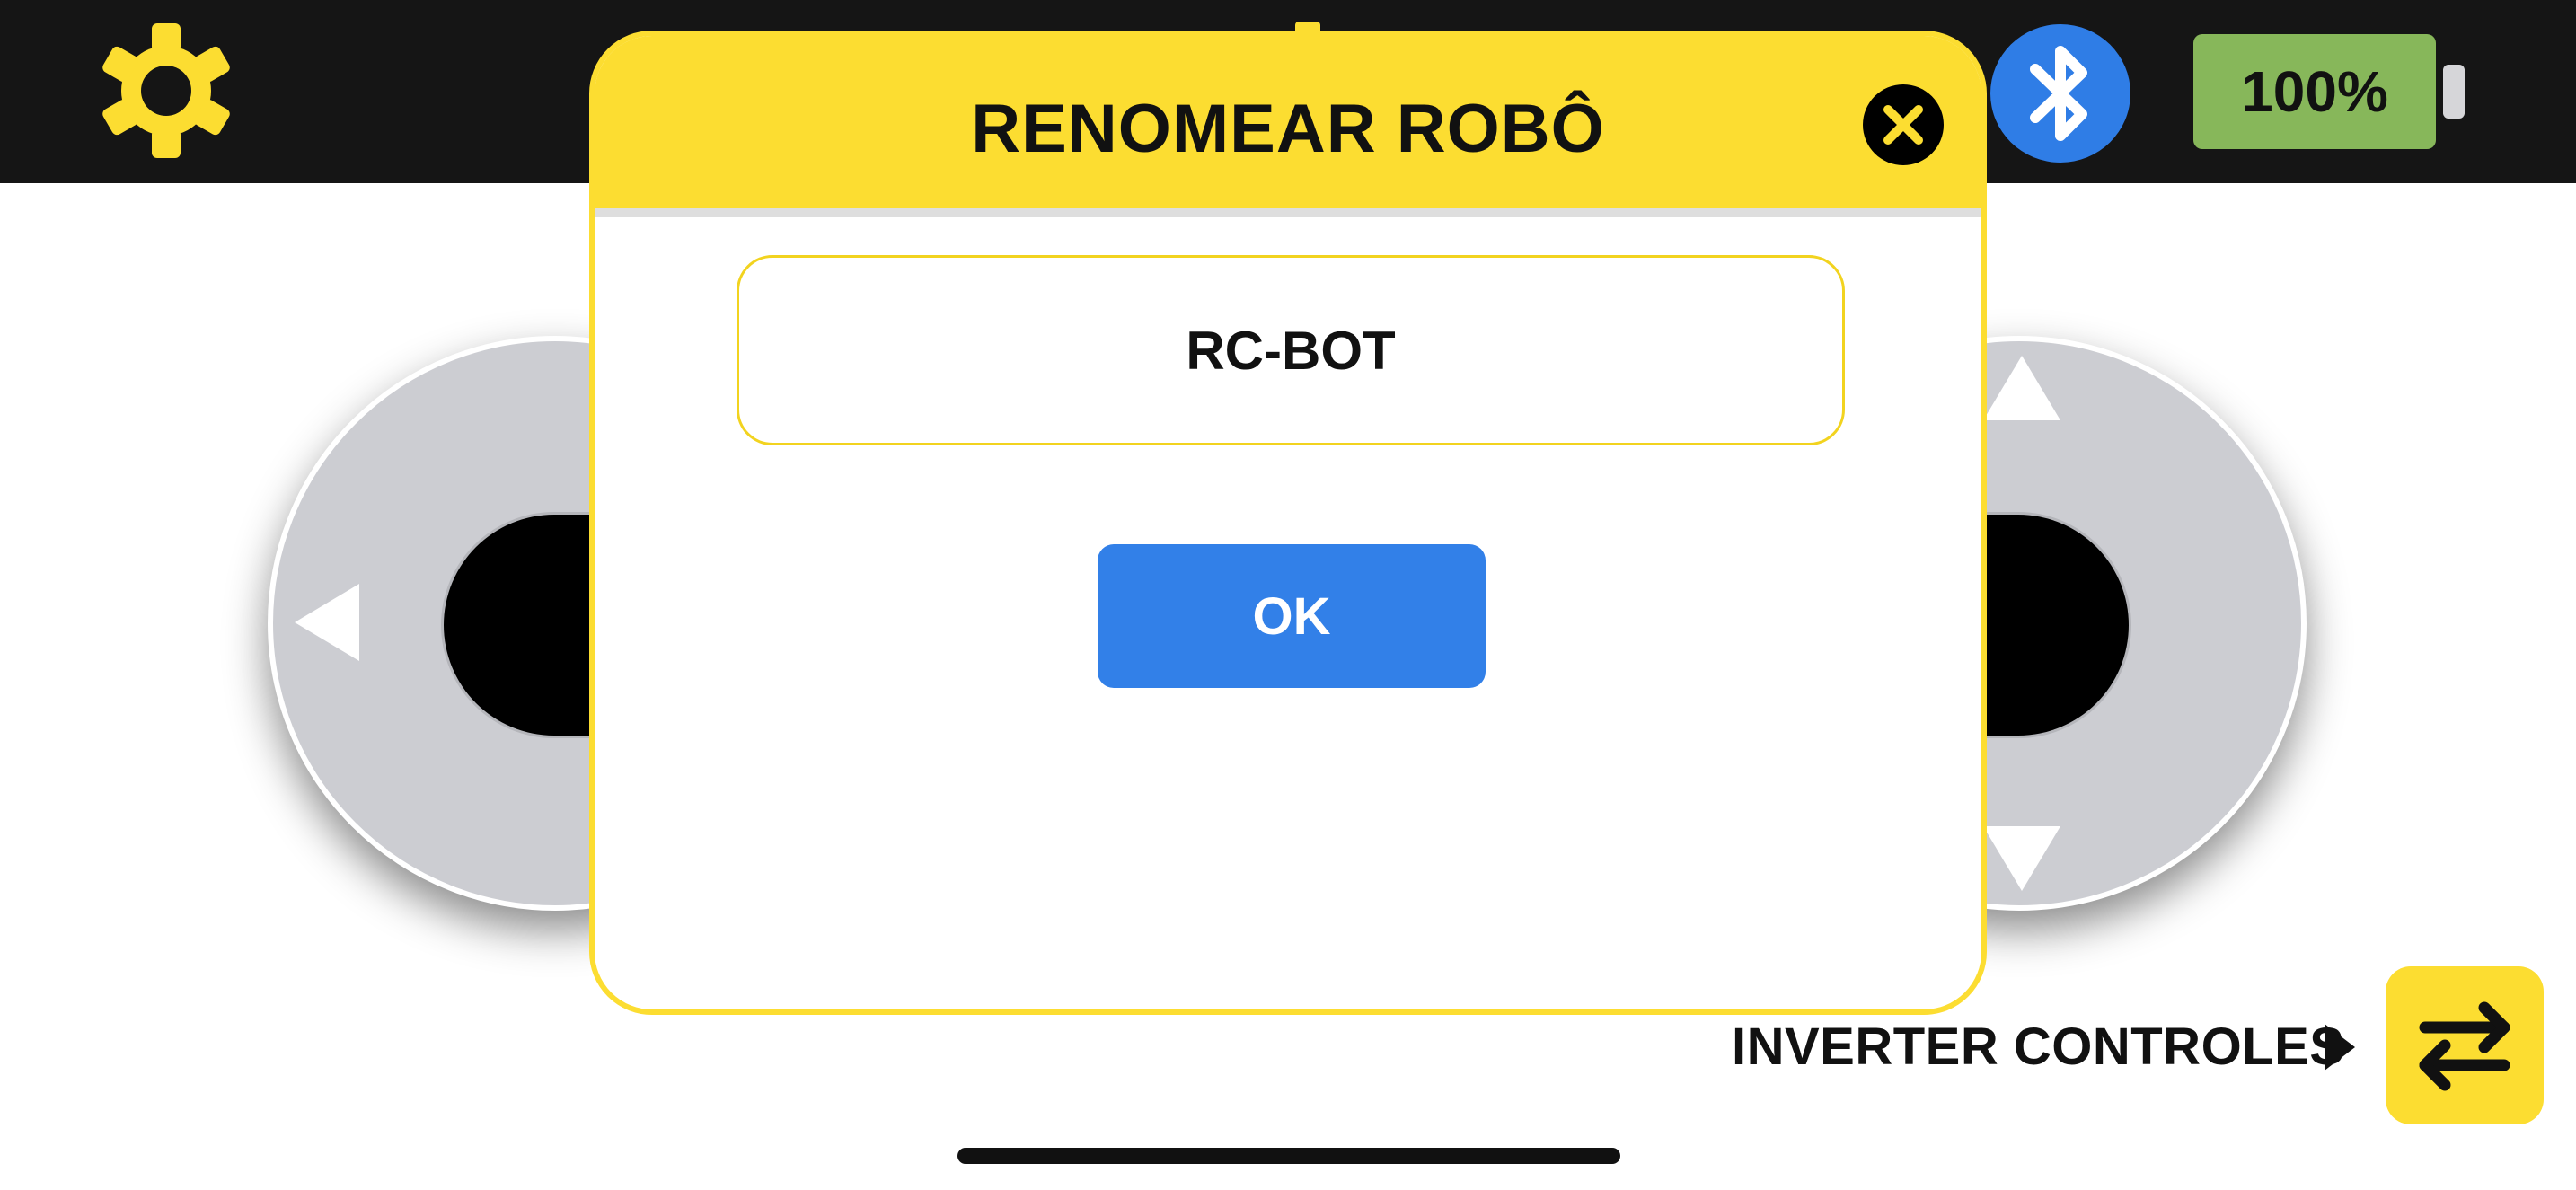 The height and width of the screenshot is (1190, 2576). What do you see at coordinates (2021, 859) in the screenshot?
I see `triangle-down-icon` at bounding box center [2021, 859].